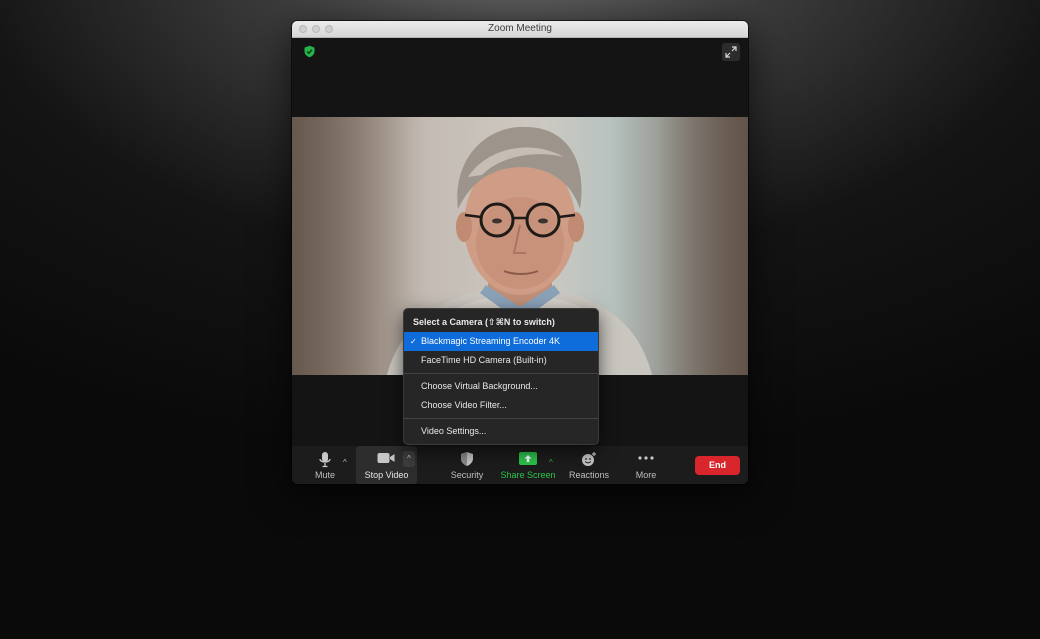 The image size is (1040, 639). What do you see at coordinates (646, 475) in the screenshot?
I see `more-label: More` at bounding box center [646, 475].